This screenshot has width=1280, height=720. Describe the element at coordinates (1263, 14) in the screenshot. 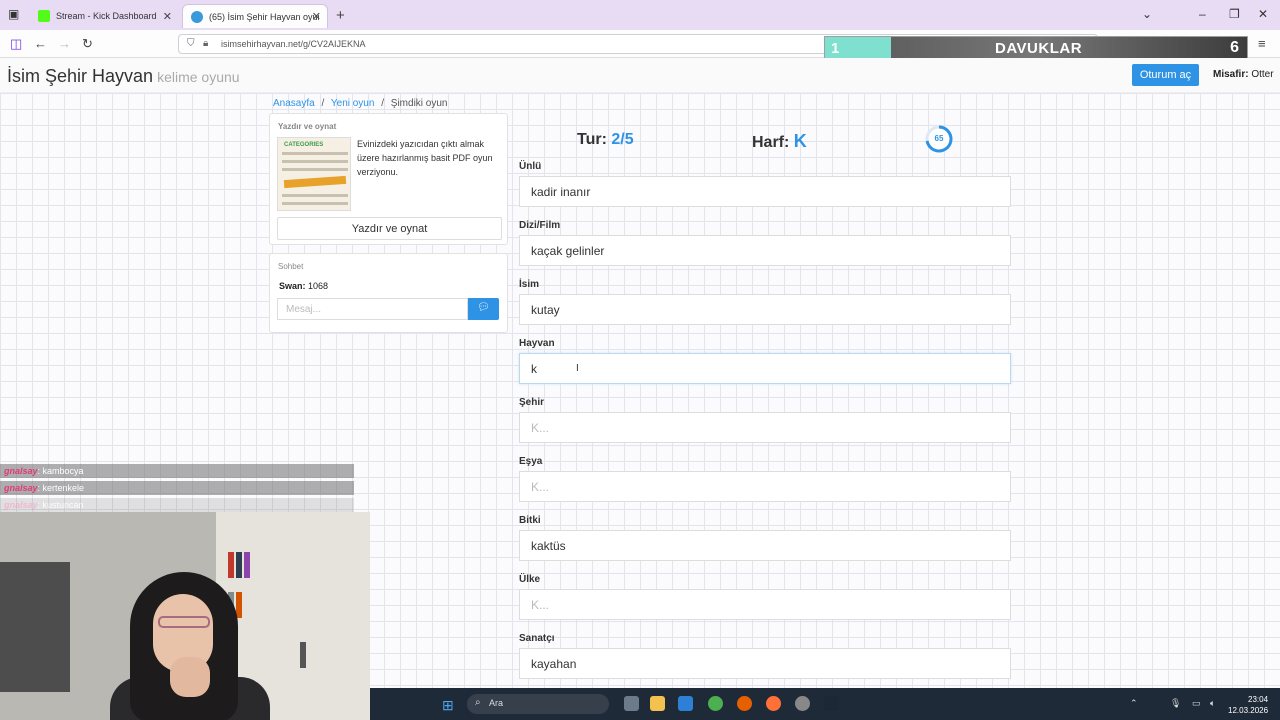

I see `window-close-icon: ✕` at that location.